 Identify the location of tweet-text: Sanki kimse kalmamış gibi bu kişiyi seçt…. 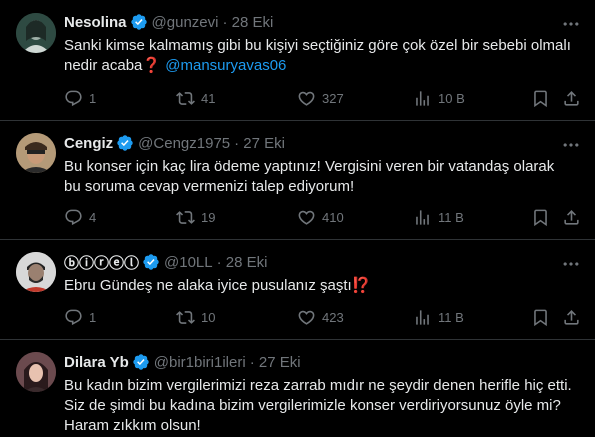
(321, 56).